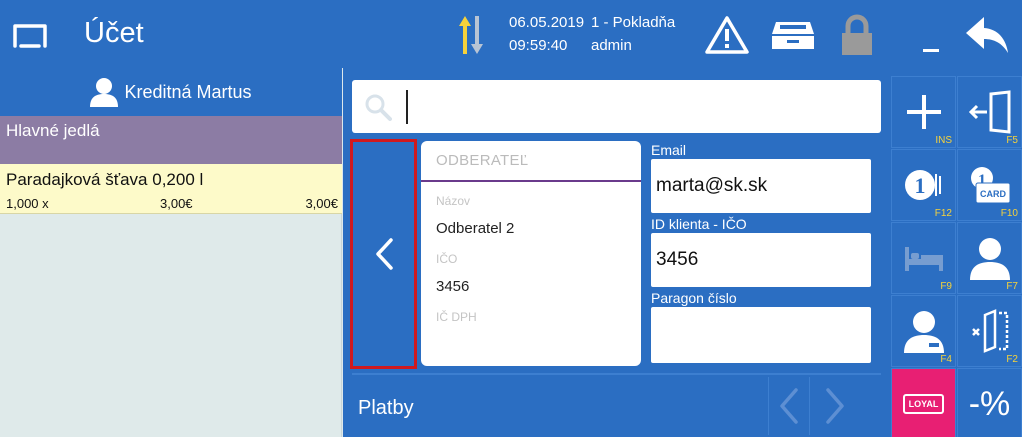 This screenshot has height=437, width=1022. I want to click on payments-next-button, so click(835, 406).